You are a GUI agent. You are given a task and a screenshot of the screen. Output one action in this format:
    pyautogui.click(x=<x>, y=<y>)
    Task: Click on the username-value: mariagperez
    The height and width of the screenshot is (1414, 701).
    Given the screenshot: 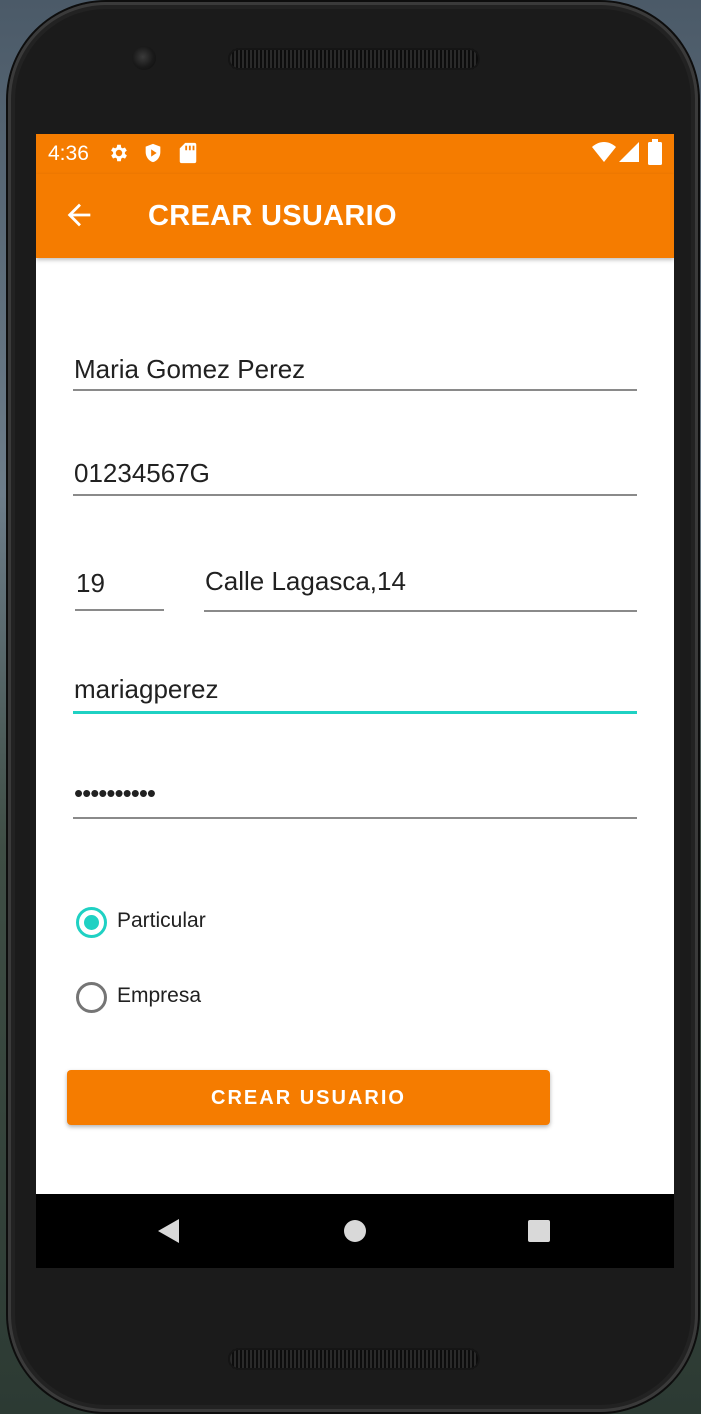 What is the action you would take?
    pyautogui.click(x=146, y=689)
    